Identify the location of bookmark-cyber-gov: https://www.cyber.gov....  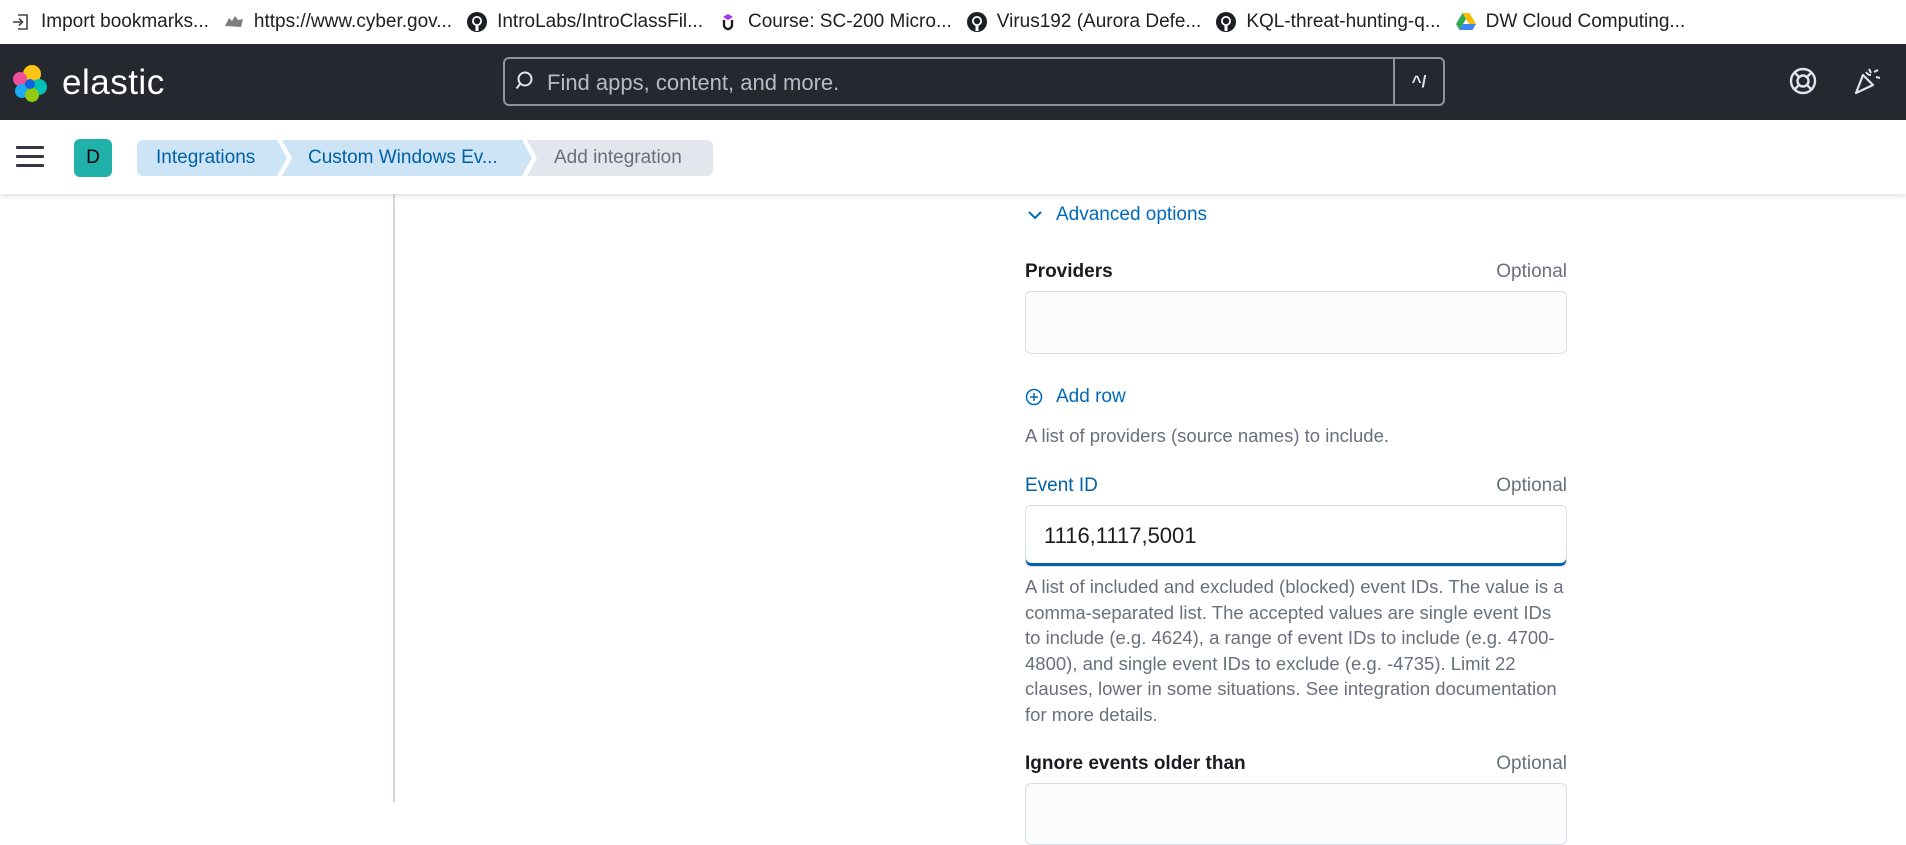
(340, 22).